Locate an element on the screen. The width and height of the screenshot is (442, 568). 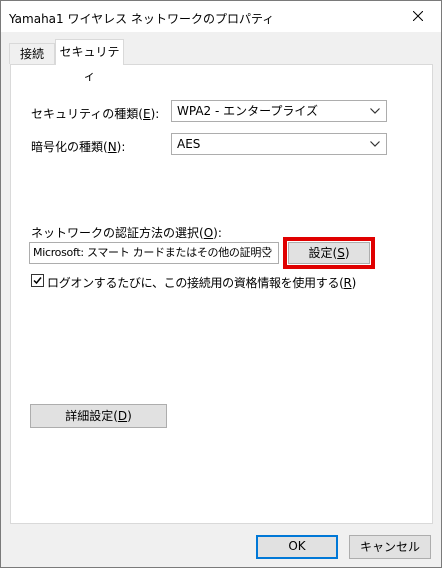
encryption-type-label: 暗号化の種類(N): is located at coordinates (78, 147).